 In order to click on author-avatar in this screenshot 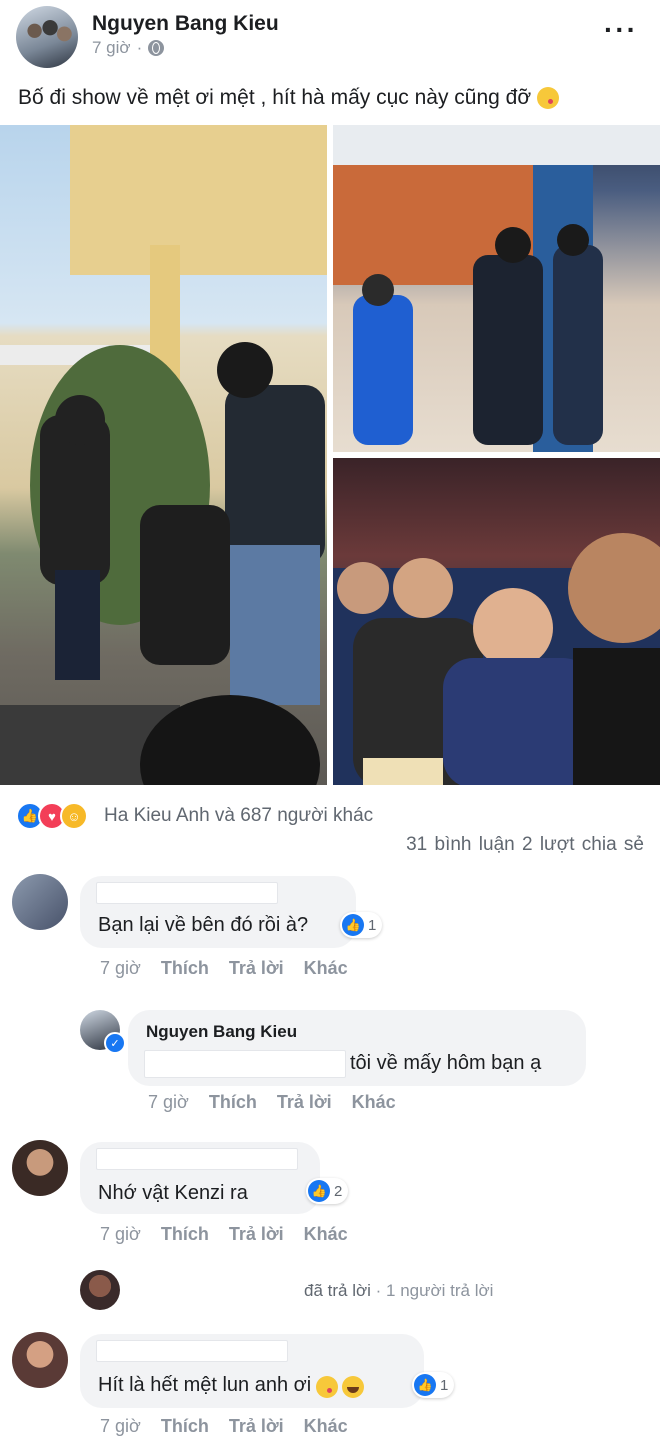, I will do `click(47, 37)`.